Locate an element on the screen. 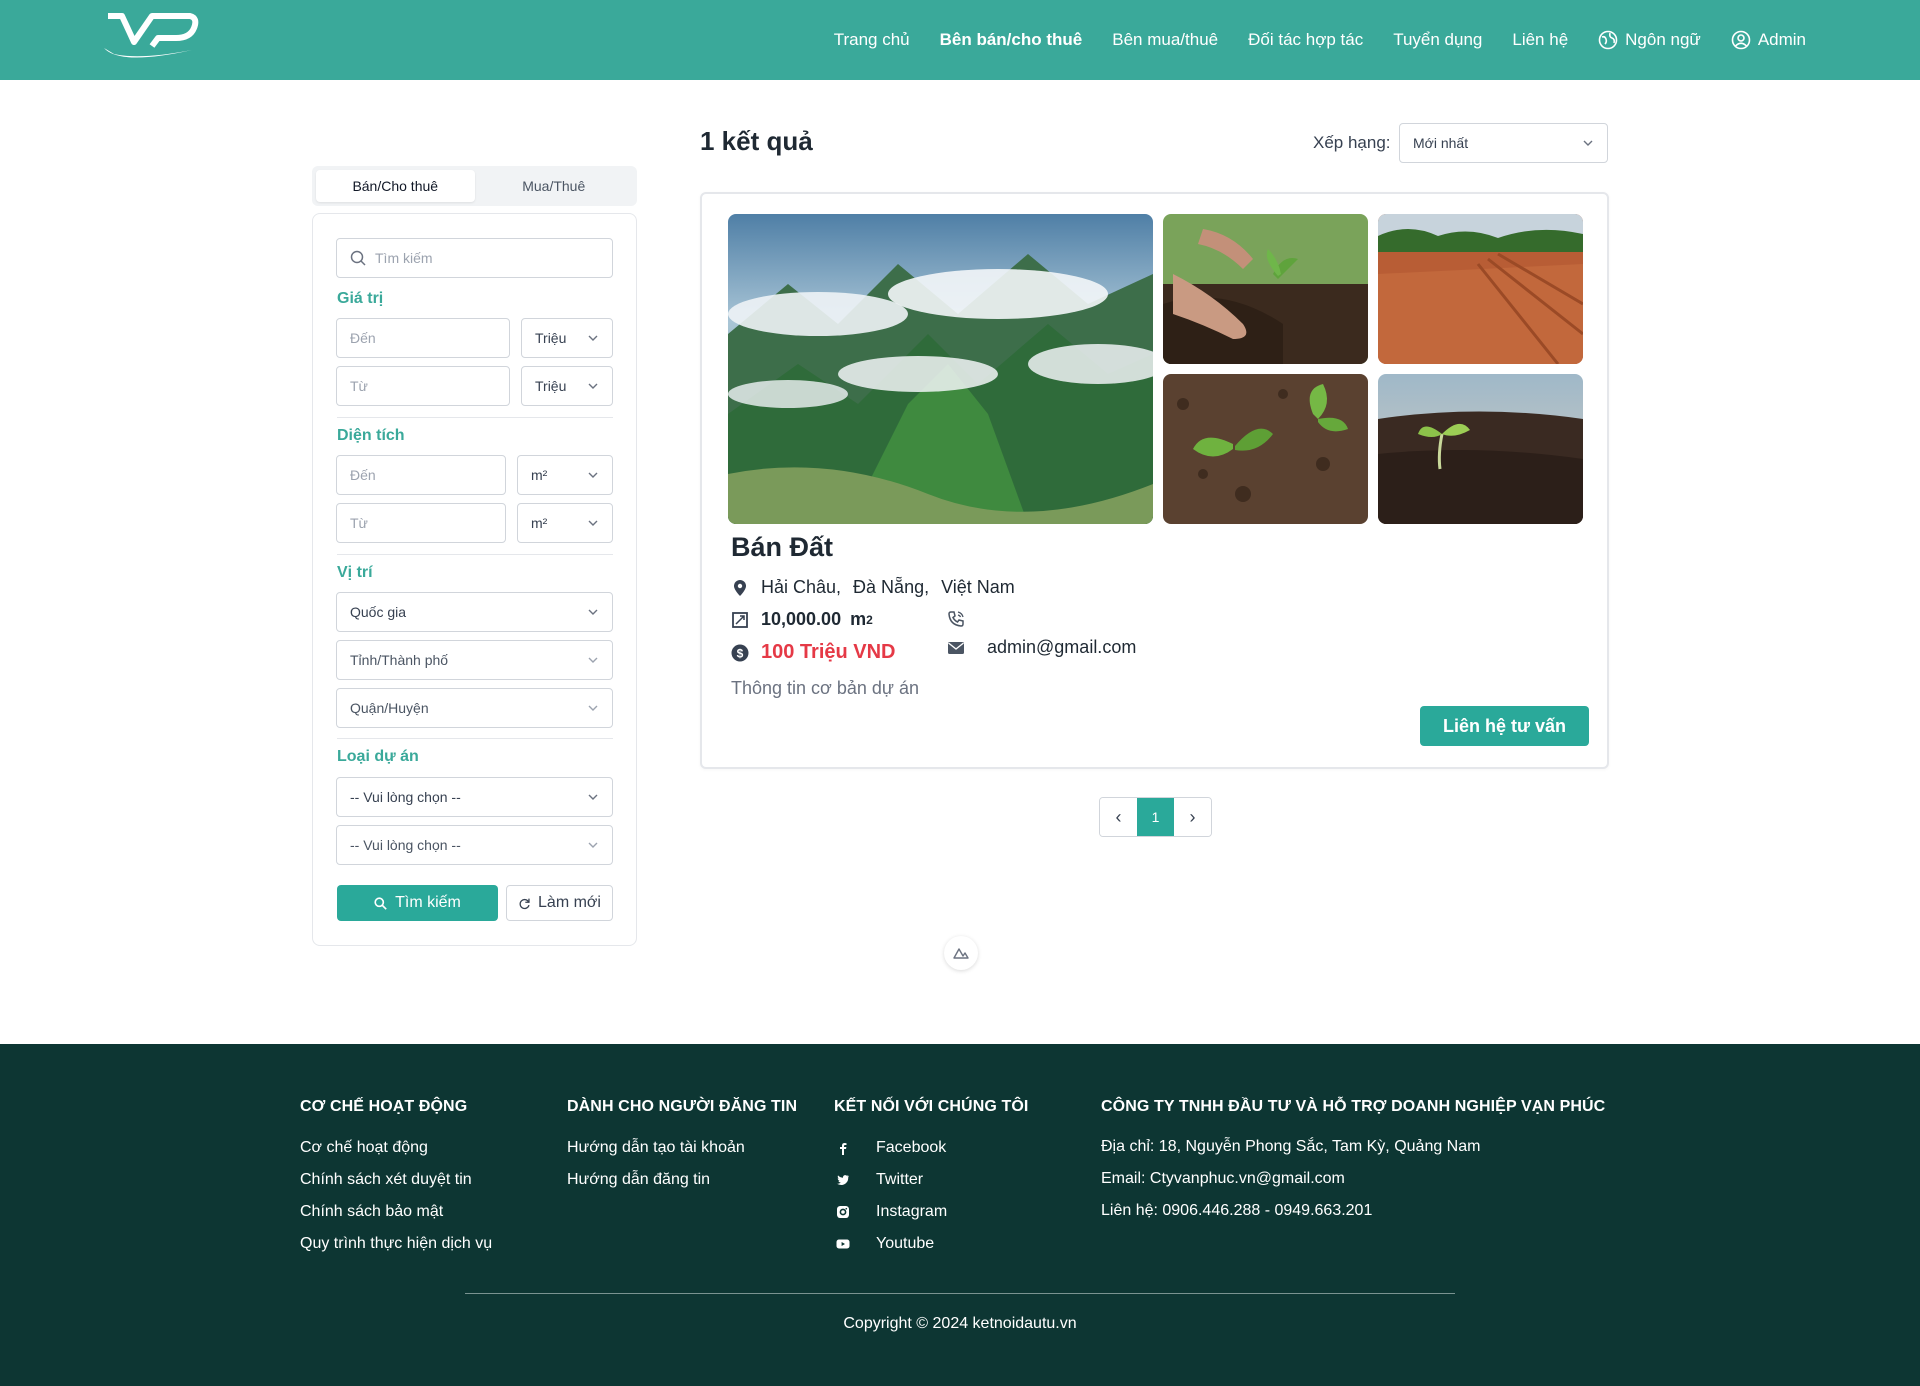 Image resolution: width=1920 pixels, height=1386 pixels. youtube-label: Youtube is located at coordinates (905, 1243).